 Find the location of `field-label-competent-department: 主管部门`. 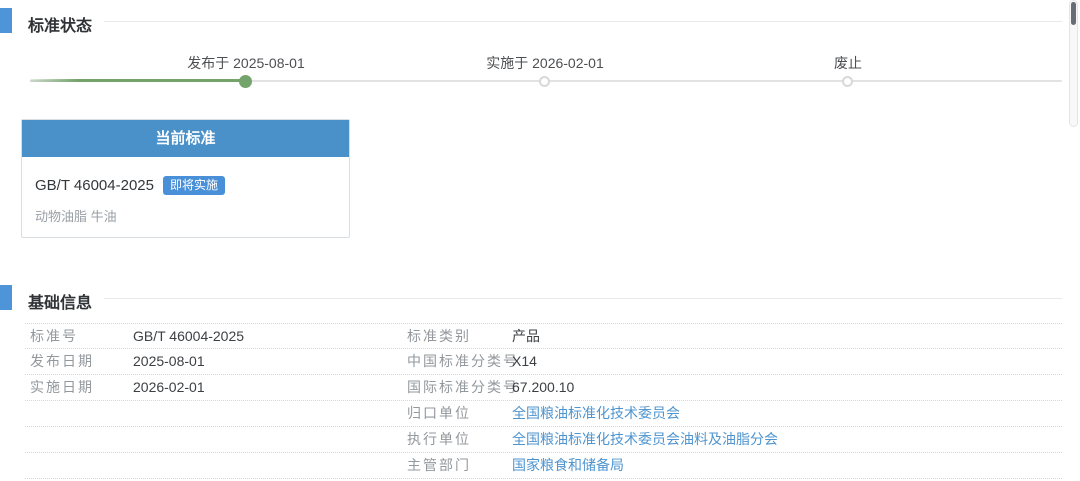

field-label-competent-department: 主管部门 is located at coordinates (439, 465).